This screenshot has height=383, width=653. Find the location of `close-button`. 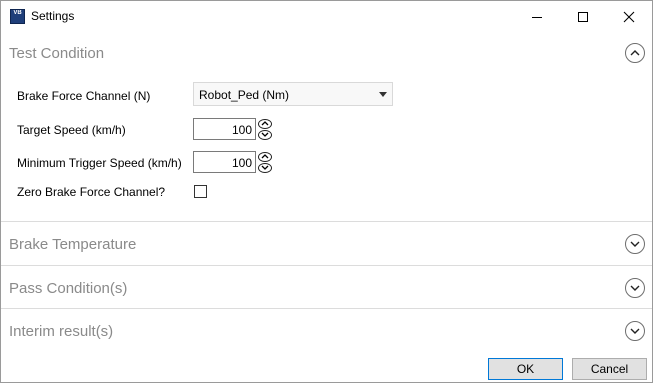

close-button is located at coordinates (629, 16).